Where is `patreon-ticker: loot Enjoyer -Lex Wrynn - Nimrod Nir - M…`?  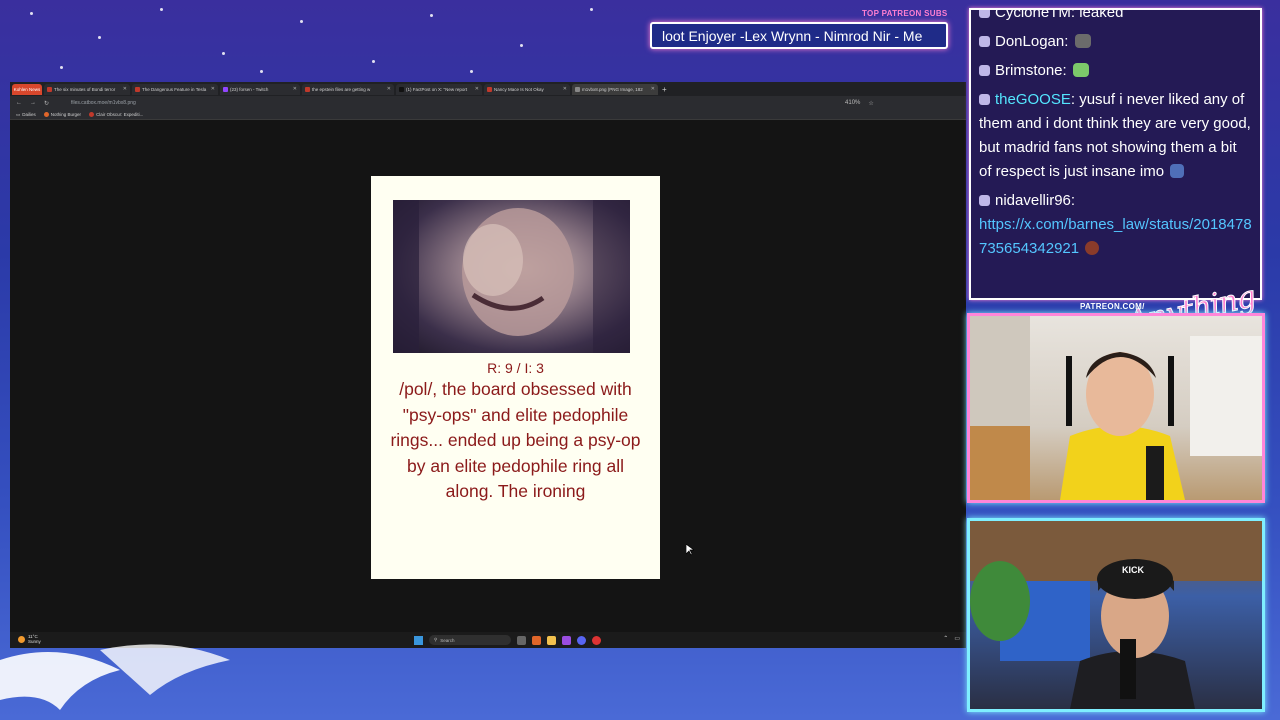 patreon-ticker: loot Enjoyer -Lex Wrynn - Nimrod Nir - M… is located at coordinates (799, 35).